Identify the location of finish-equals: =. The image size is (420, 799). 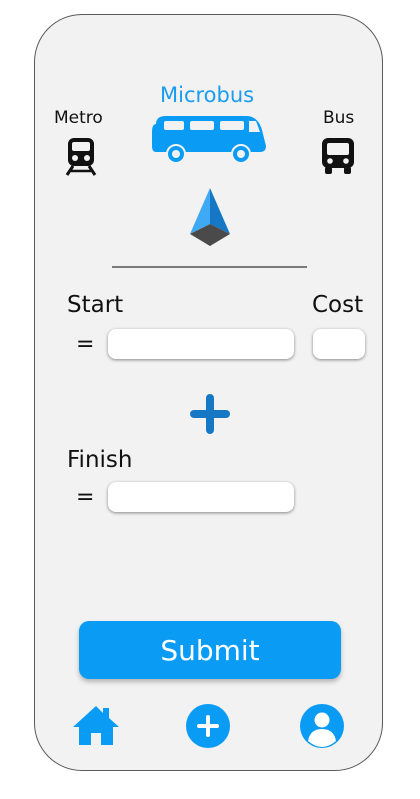
(85, 497).